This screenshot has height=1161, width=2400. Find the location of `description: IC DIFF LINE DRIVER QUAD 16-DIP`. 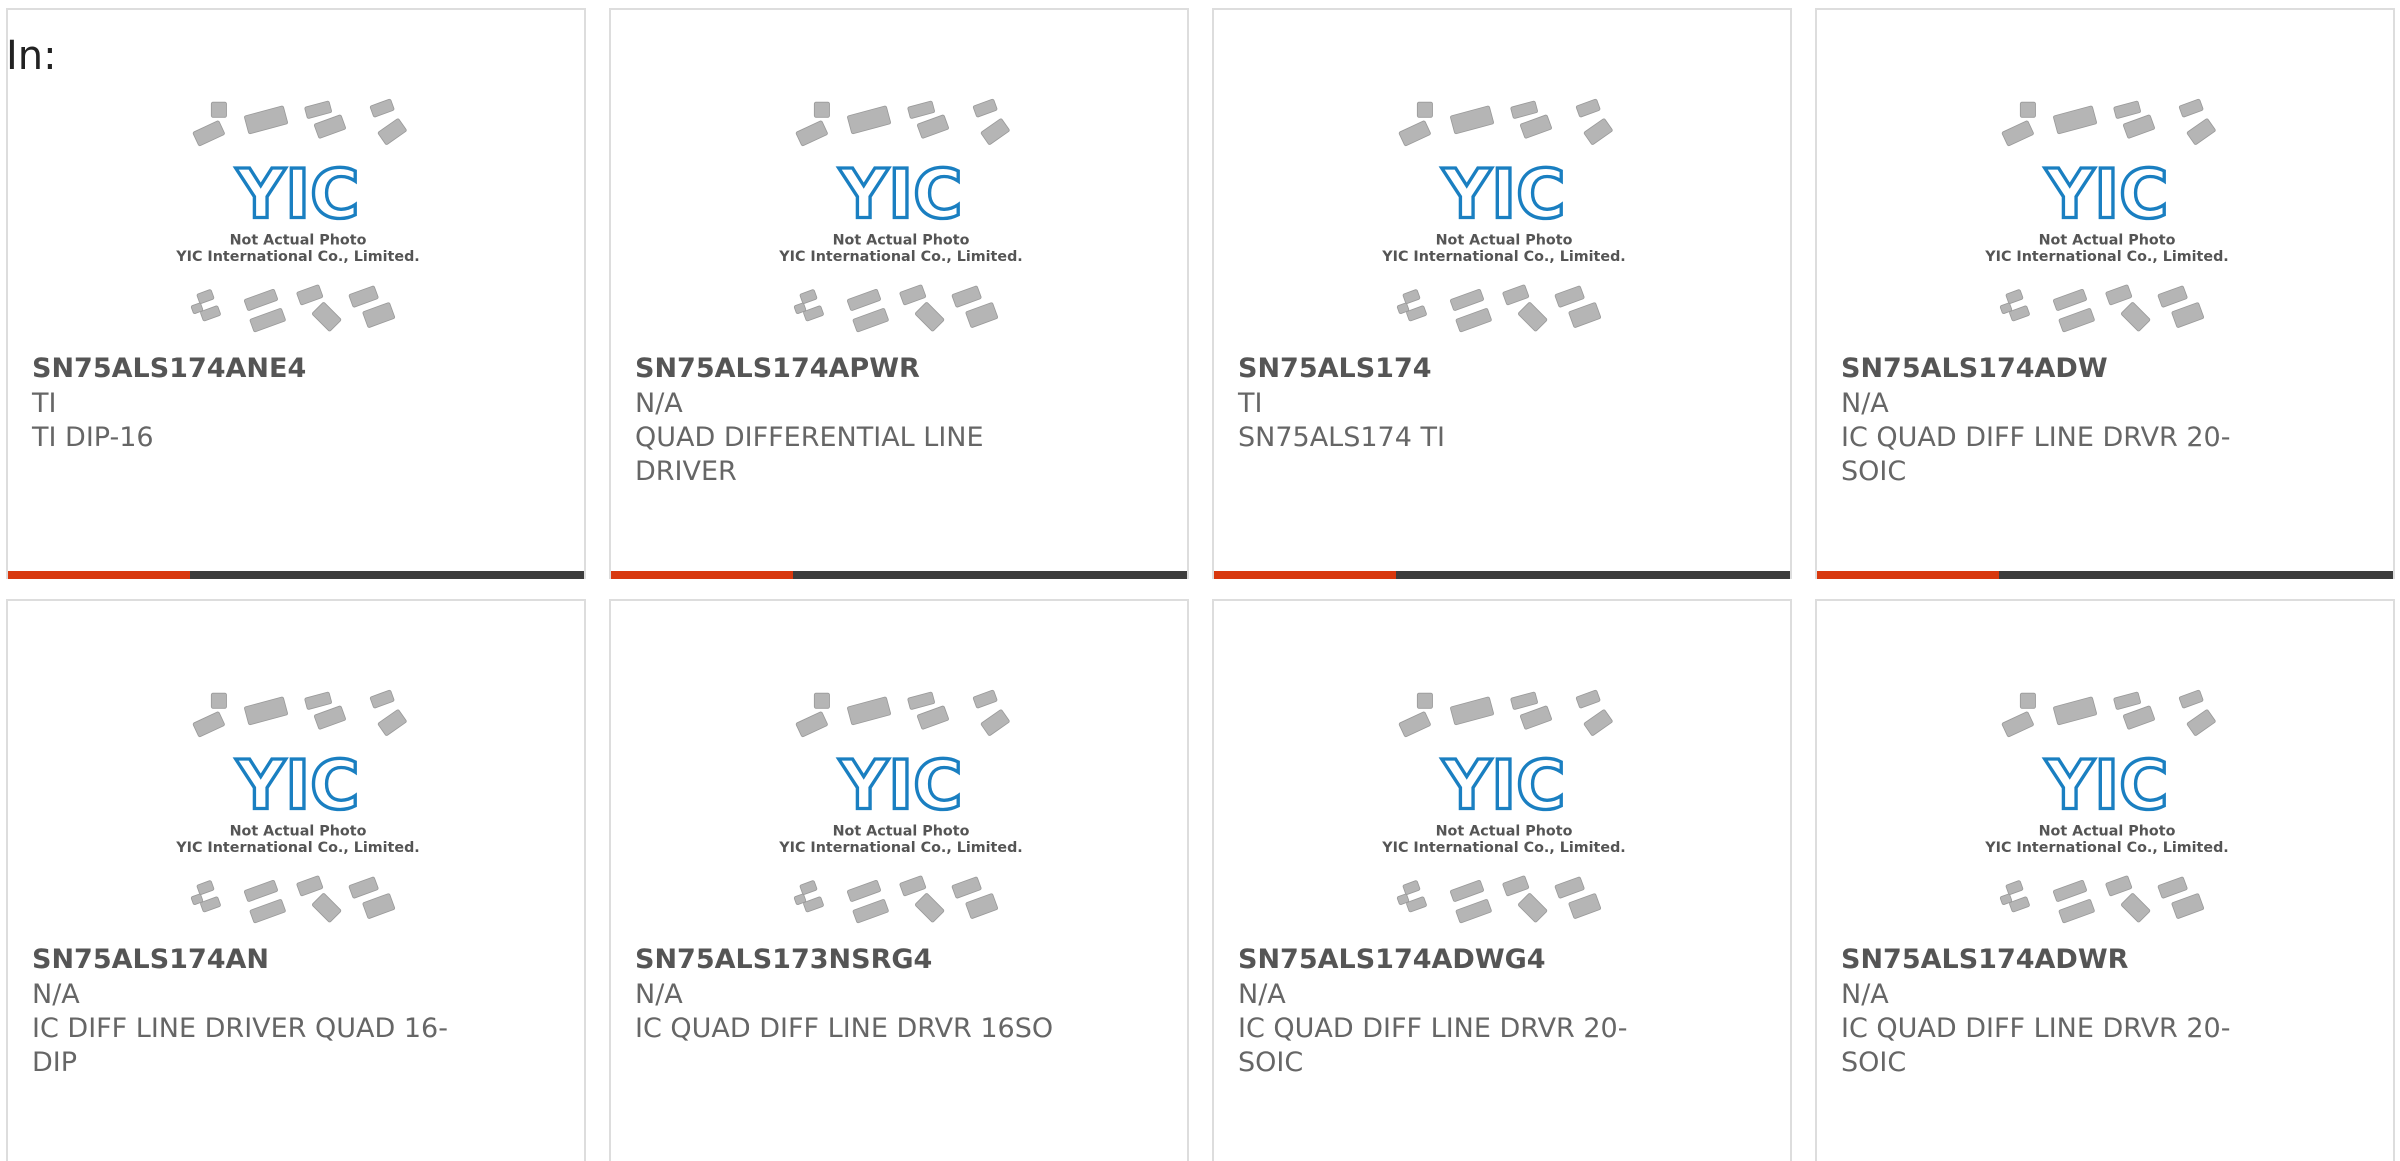

description: IC DIFF LINE DRIVER QUAD 16-DIP is located at coordinates (240, 1045).